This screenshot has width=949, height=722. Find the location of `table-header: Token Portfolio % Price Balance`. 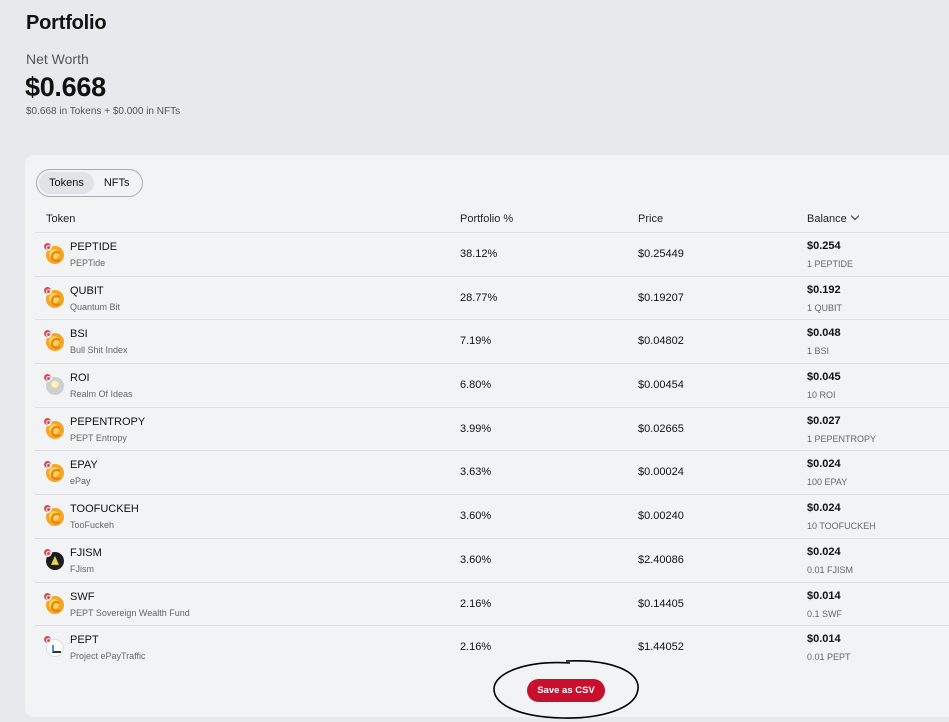

table-header: Token Portfolio % Price Balance is located at coordinates (492, 220).